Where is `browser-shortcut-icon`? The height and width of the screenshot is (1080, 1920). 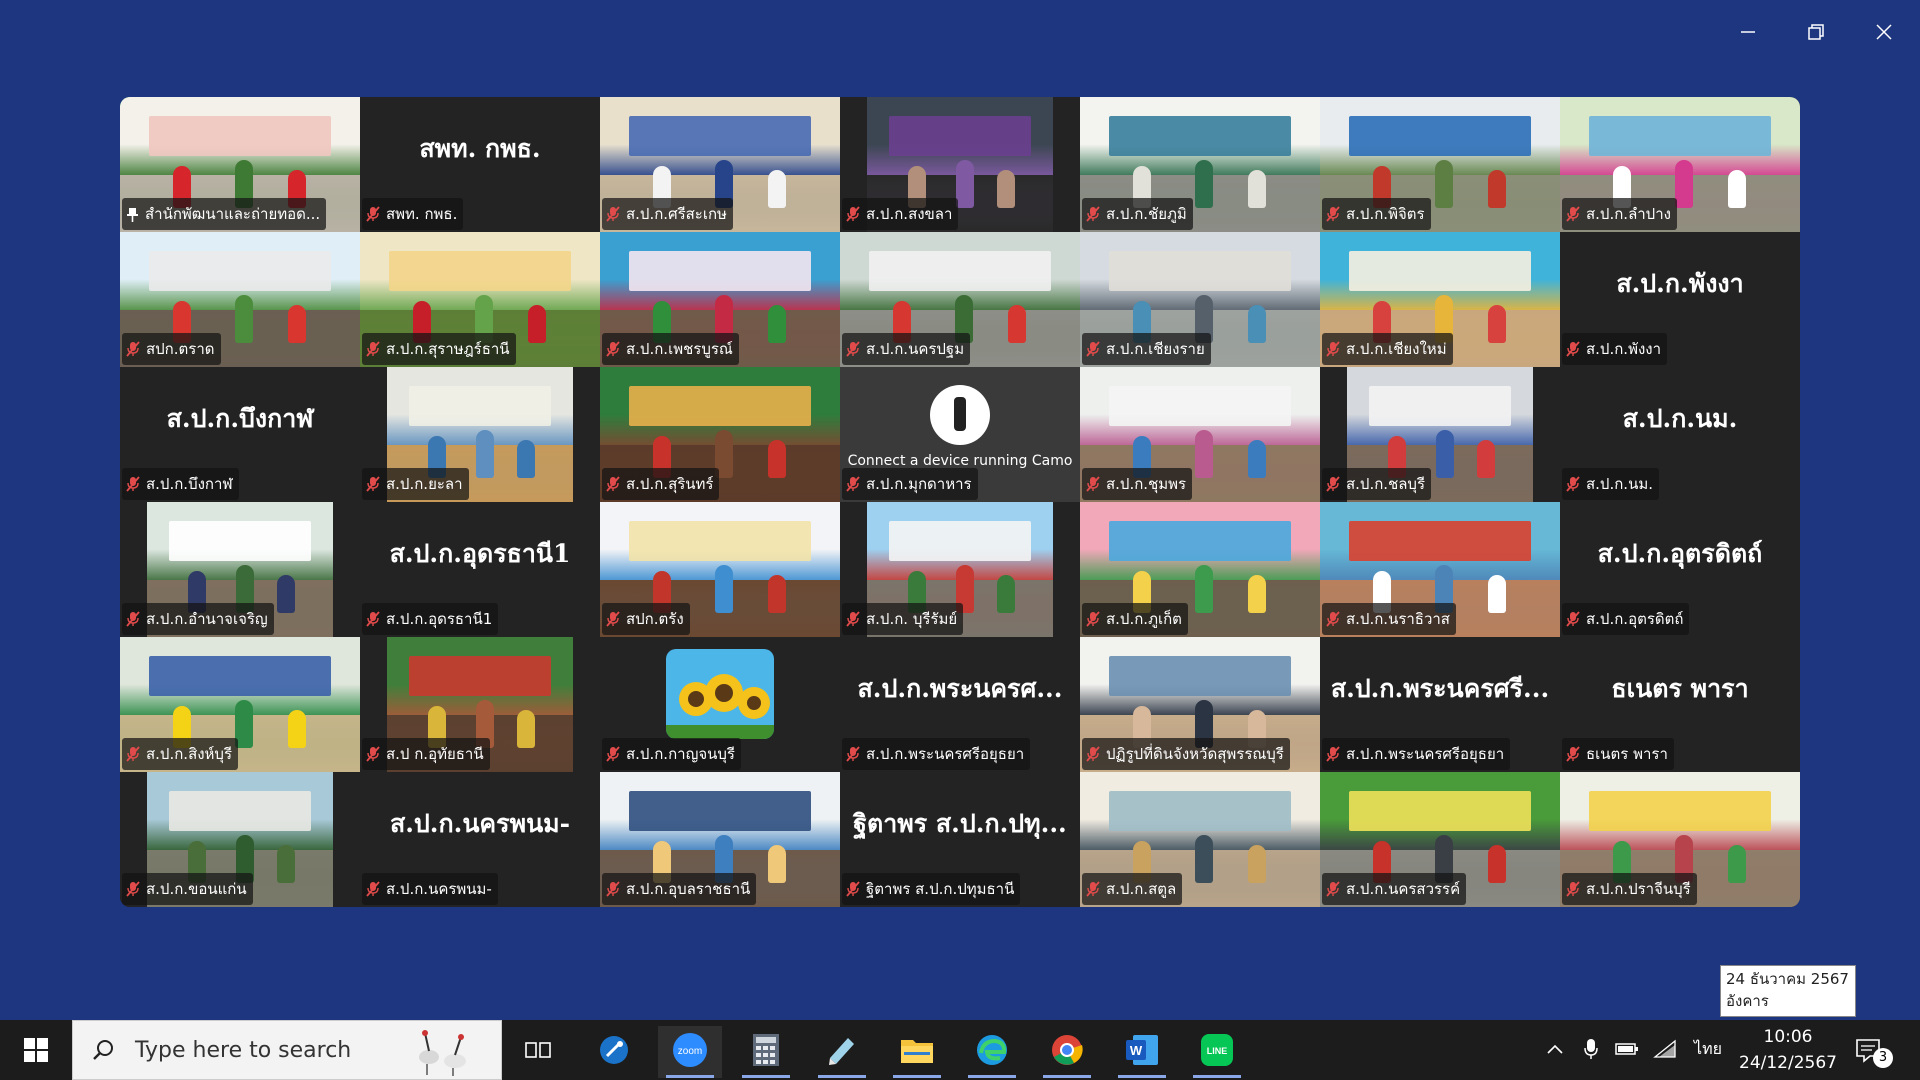
browser-shortcut-icon is located at coordinates (614, 1052).